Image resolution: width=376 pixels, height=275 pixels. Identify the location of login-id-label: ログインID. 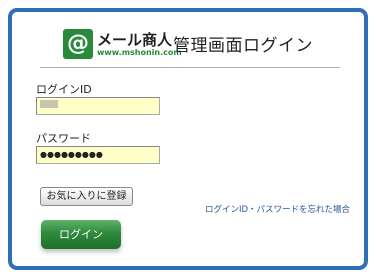
(64, 89).